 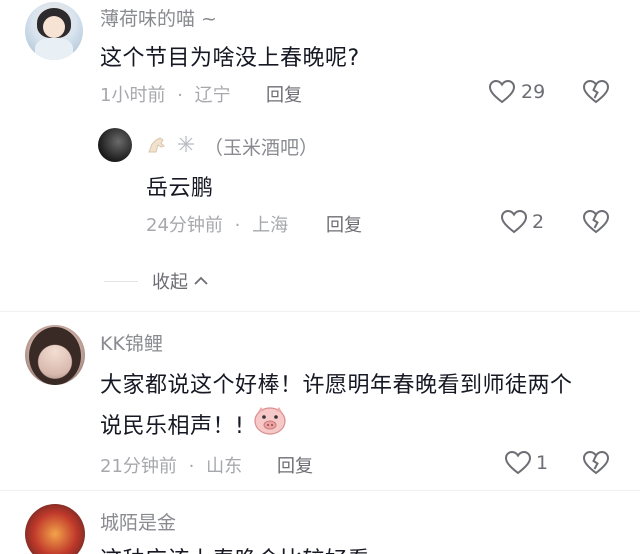 What do you see at coordinates (270, 421) in the screenshot?
I see `pig-face-emoji` at bounding box center [270, 421].